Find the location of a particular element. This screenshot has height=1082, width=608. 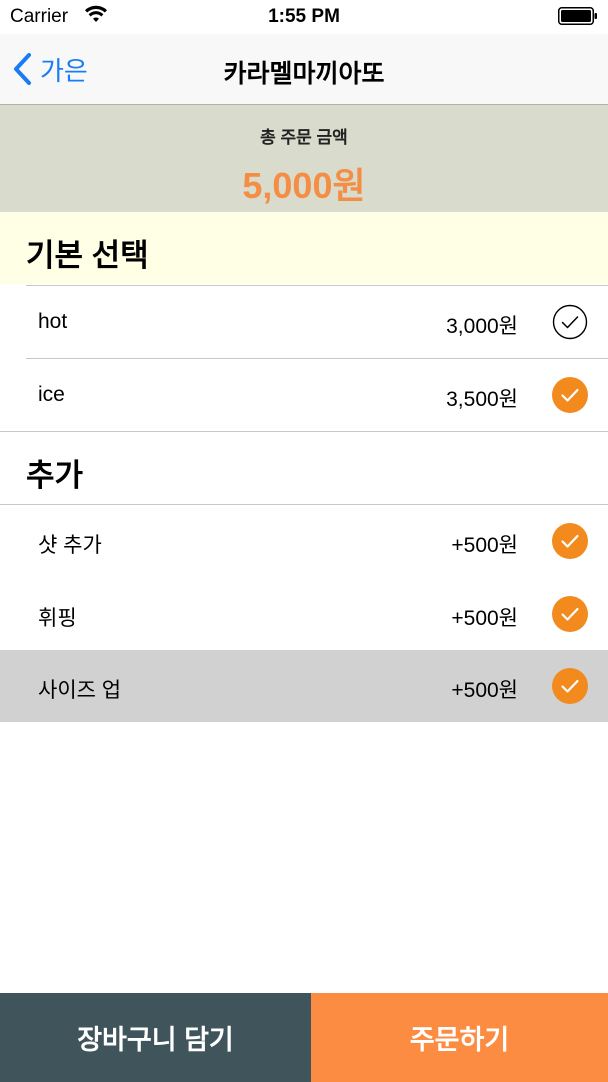

option-row-size-up: 사이즈 업 +500원 is located at coordinates (304, 686).